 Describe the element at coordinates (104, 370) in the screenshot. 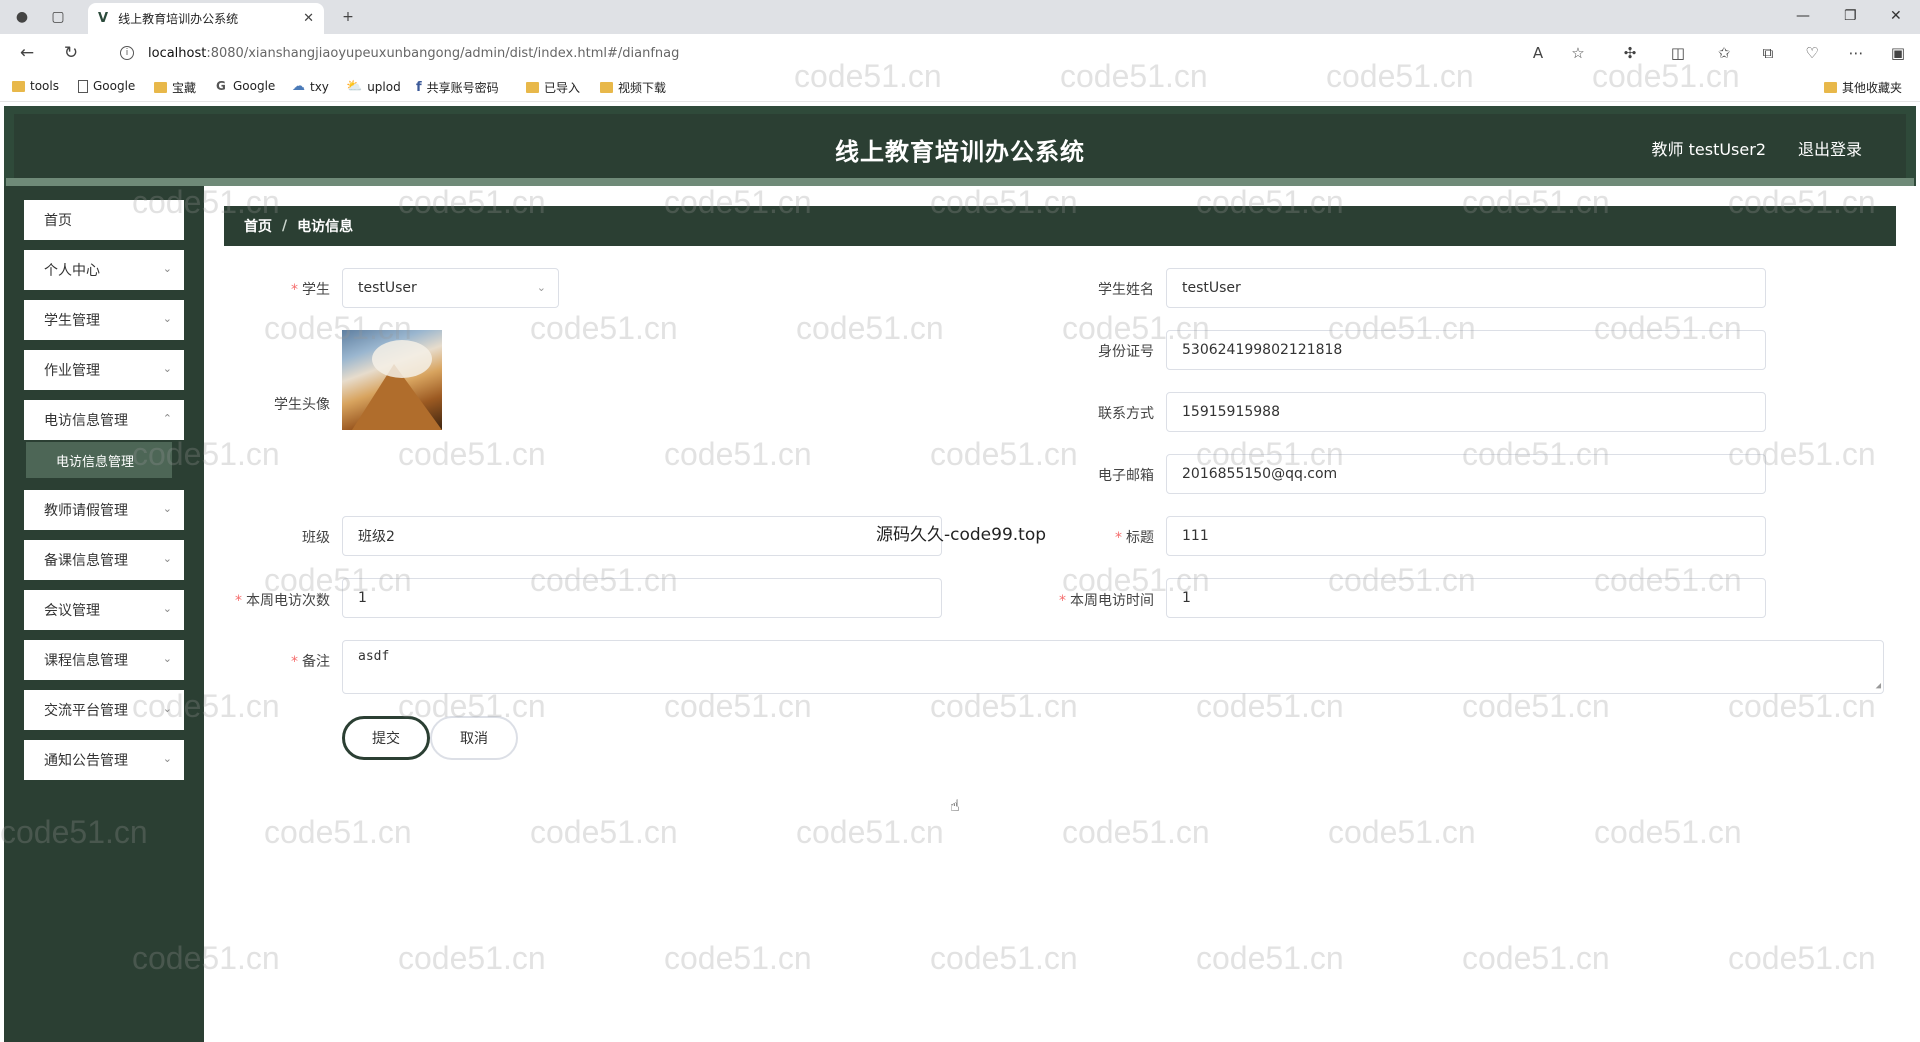

I see `sidebar-item-homework: 作业管理 ⌄` at that location.